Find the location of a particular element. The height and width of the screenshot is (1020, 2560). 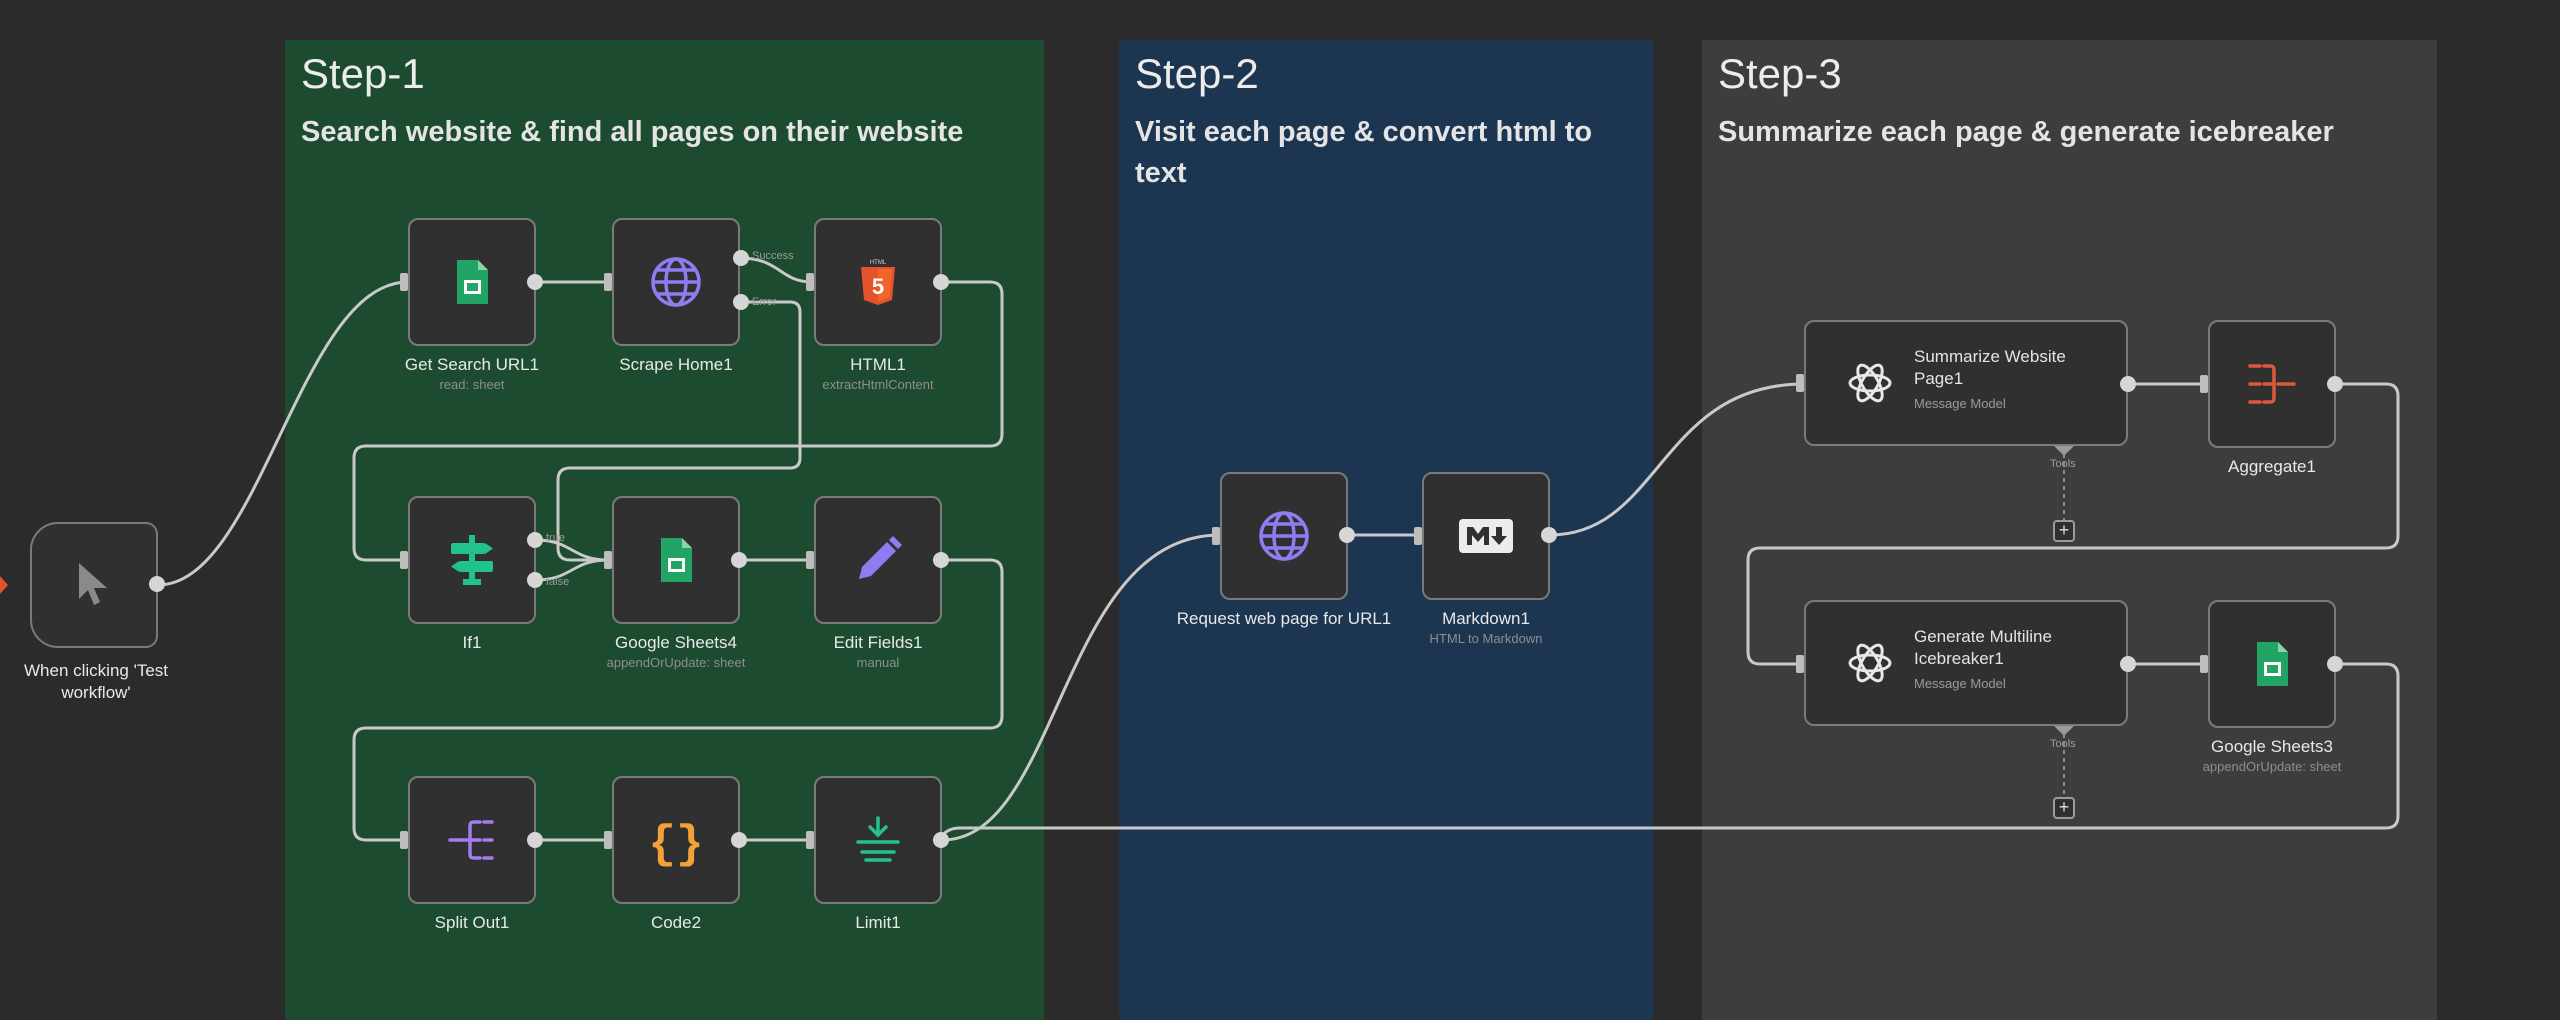

node-aggregate1 is located at coordinates (2272, 384).